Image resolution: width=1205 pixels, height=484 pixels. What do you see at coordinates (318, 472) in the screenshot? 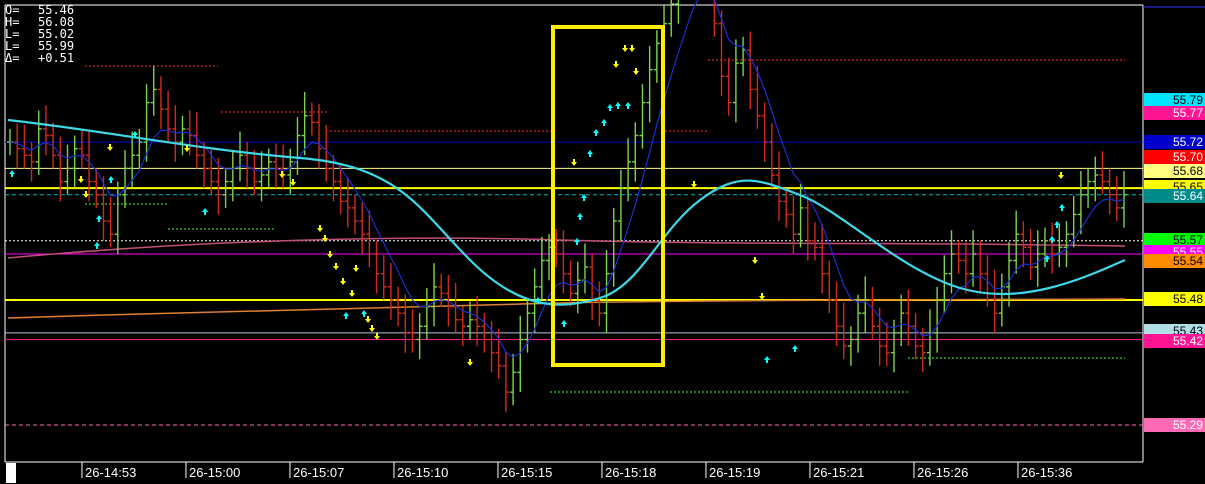
I see `x-tick-label: 26-15:07` at bounding box center [318, 472].